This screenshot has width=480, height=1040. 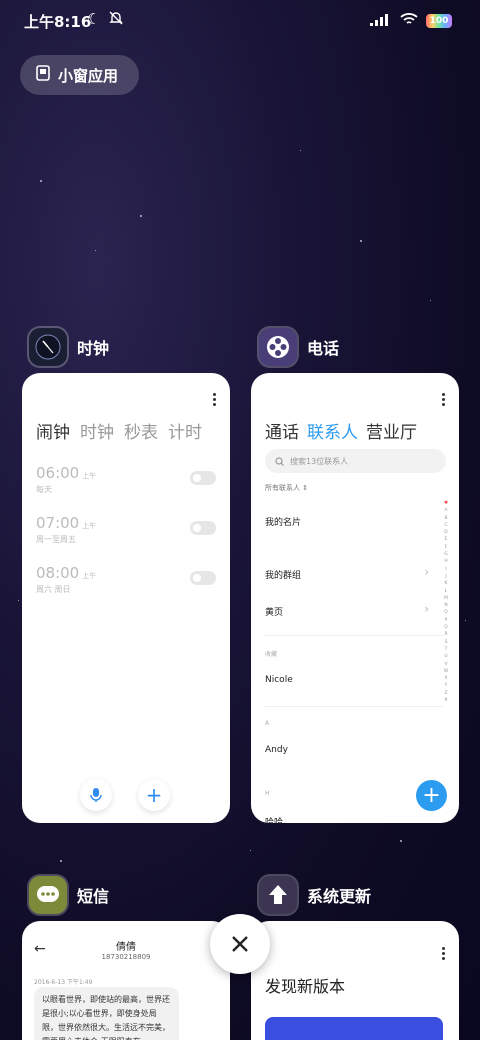 I want to click on alarm-item: 06:00 上午 每天, so click(x=126, y=481).